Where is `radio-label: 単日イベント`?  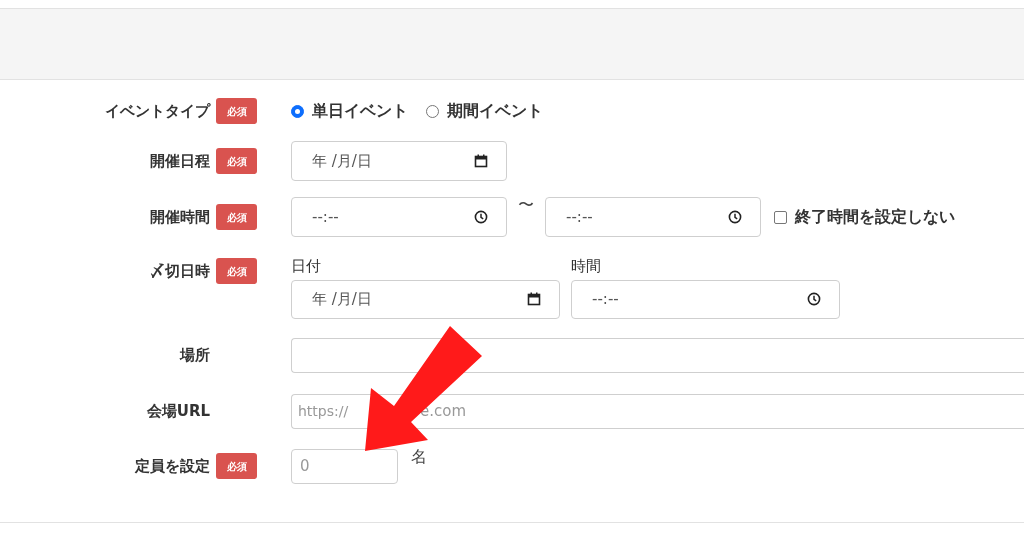
radio-label: 単日イベント is located at coordinates (360, 111).